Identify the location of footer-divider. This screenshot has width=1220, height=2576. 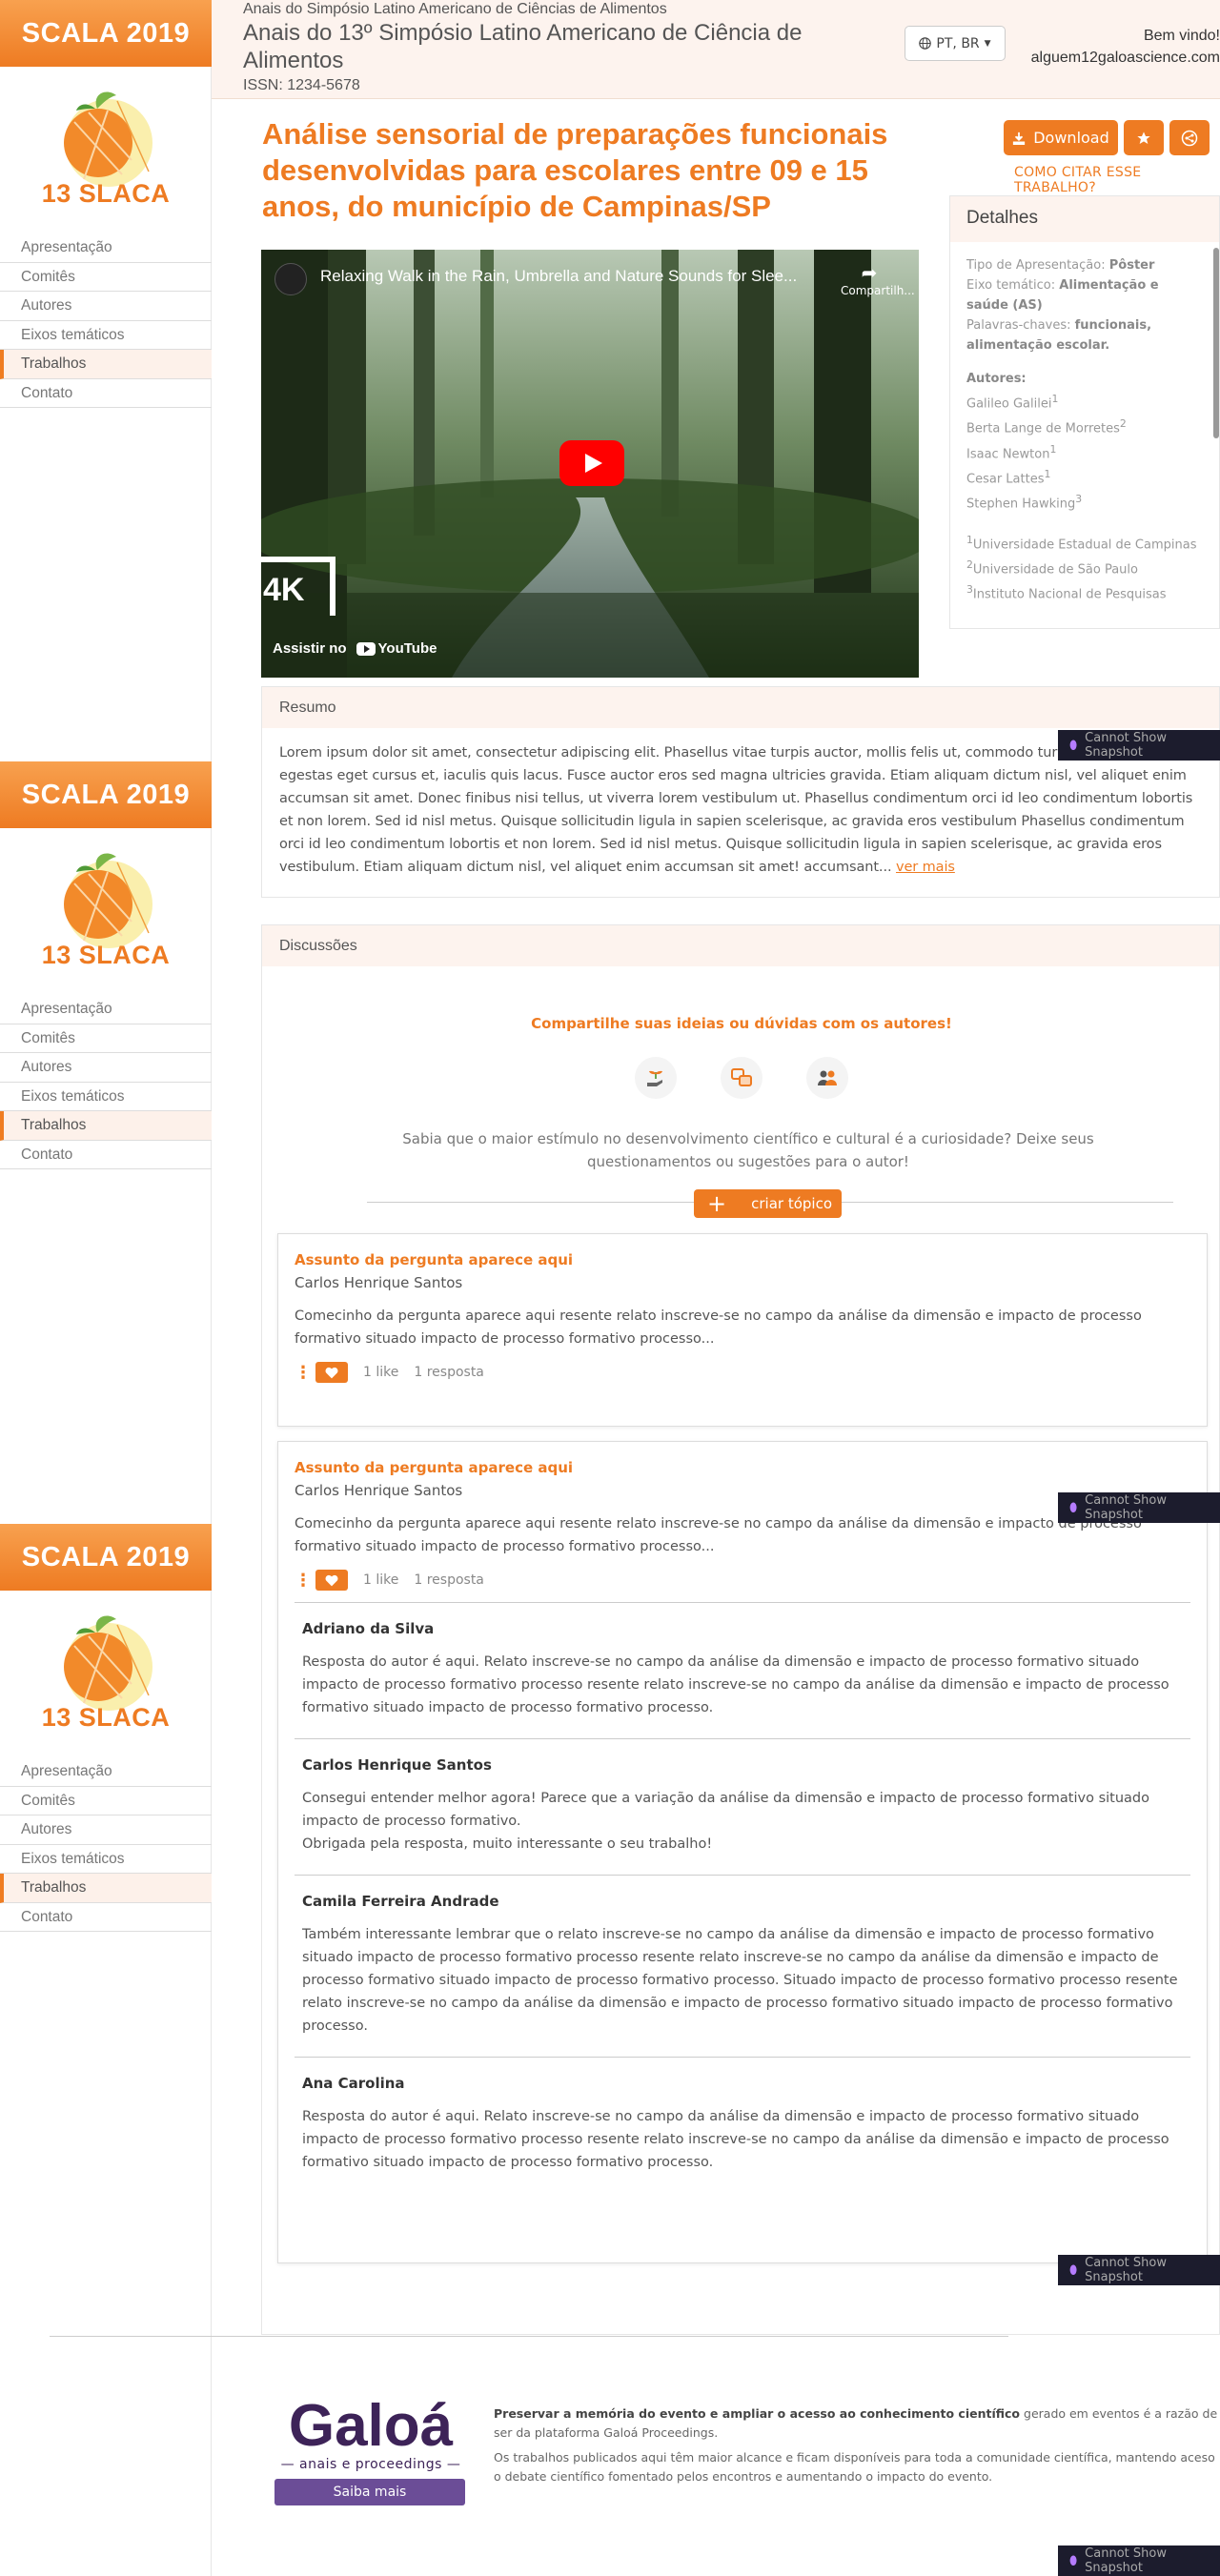
(529, 2336).